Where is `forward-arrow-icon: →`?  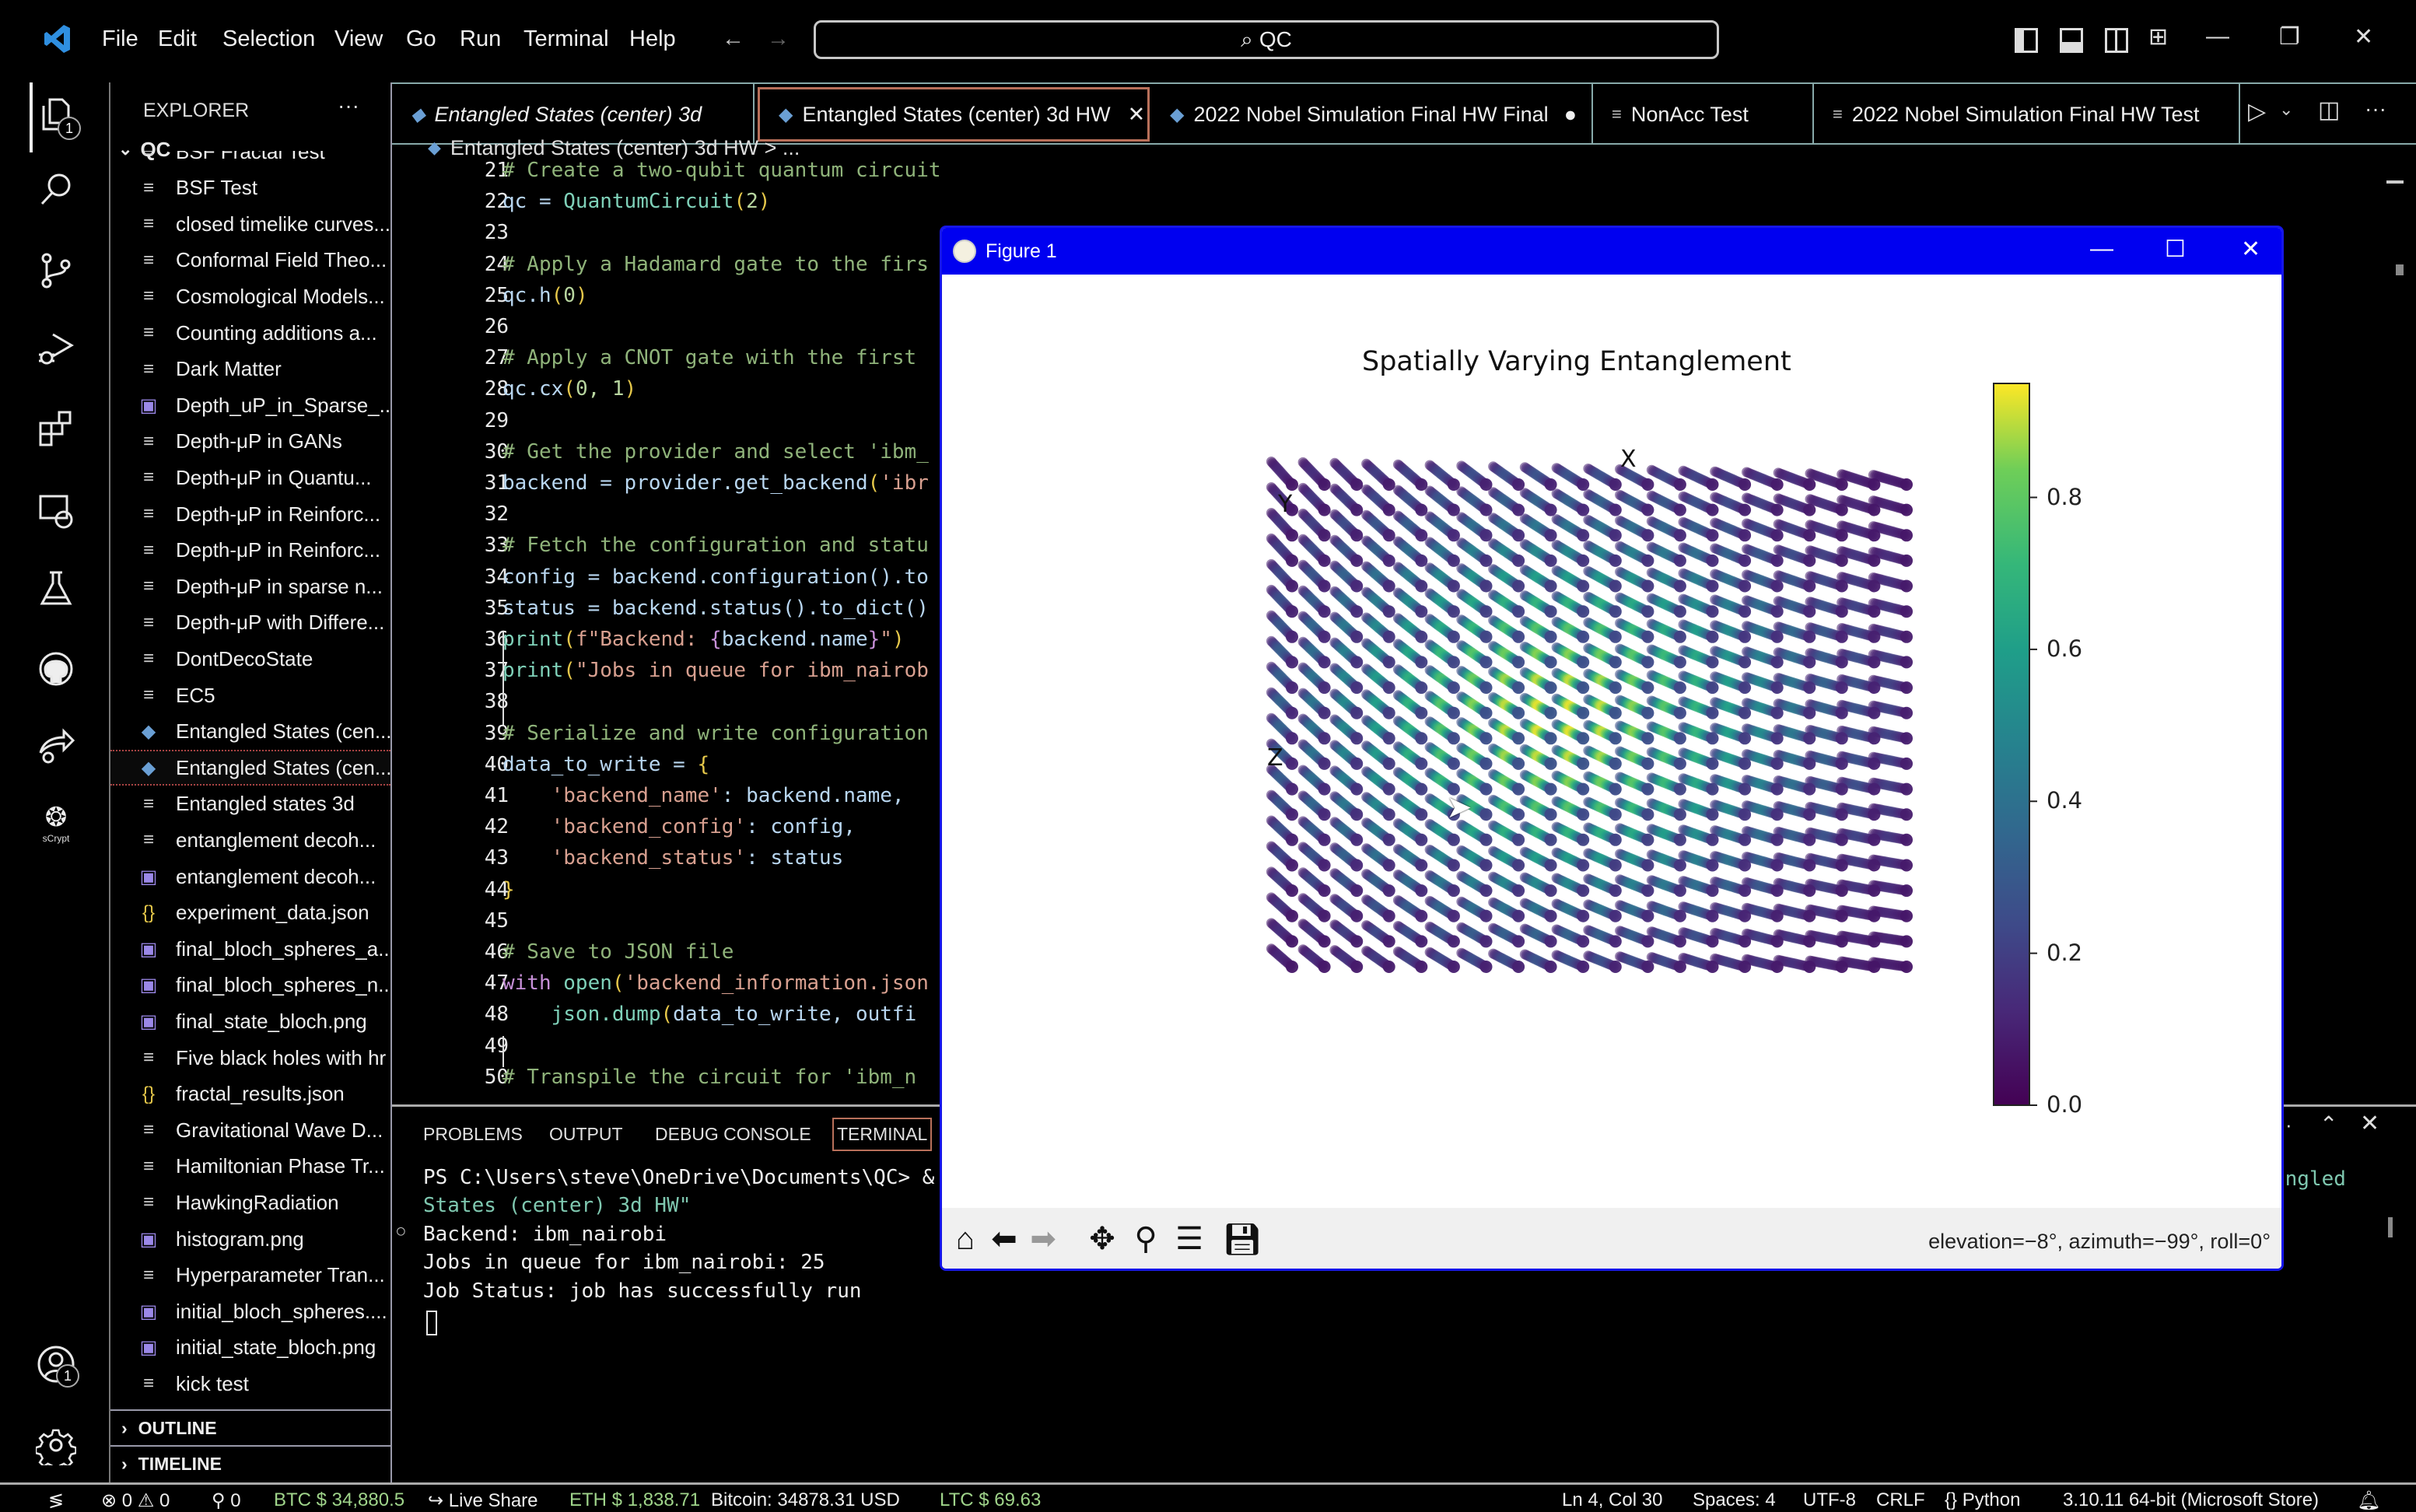 forward-arrow-icon: → is located at coordinates (779, 39).